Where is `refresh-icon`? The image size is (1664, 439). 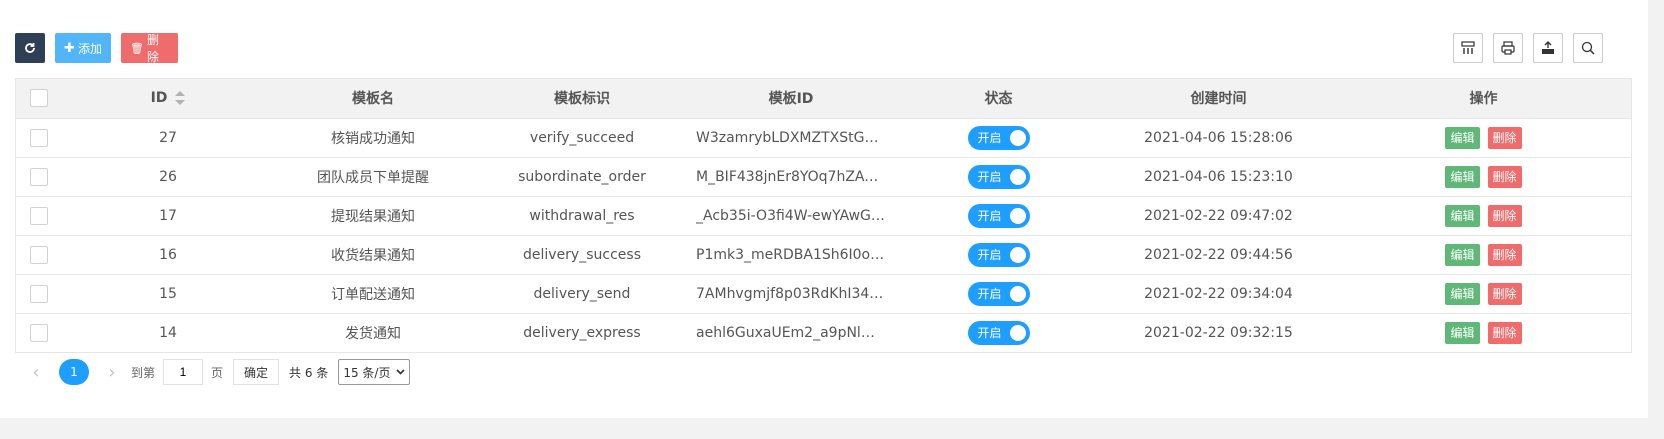
refresh-icon is located at coordinates (30, 48).